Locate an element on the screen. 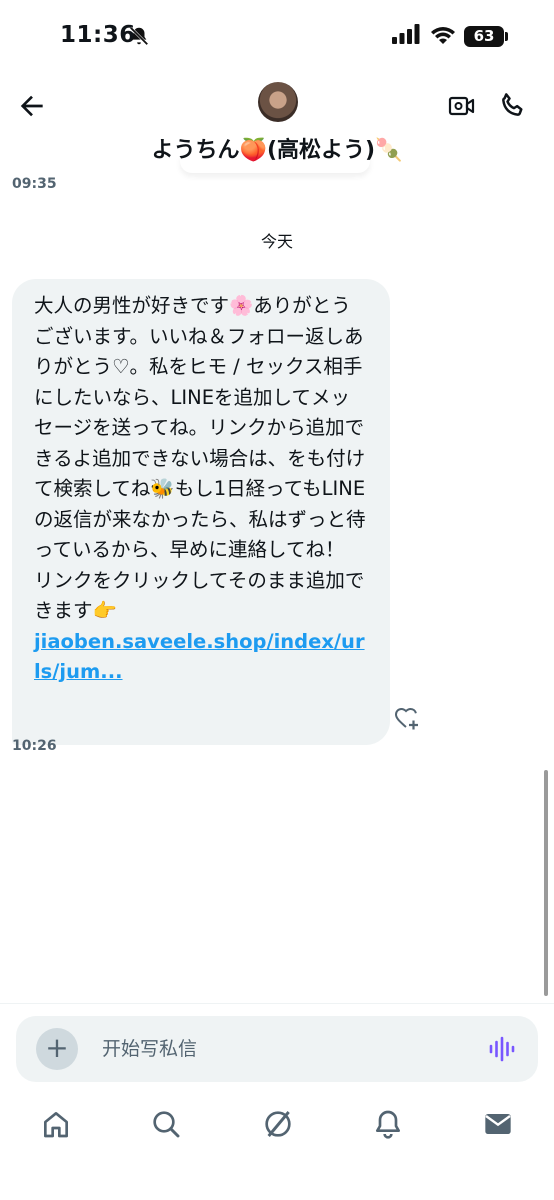 The height and width of the screenshot is (1200, 554). wifi-icon is located at coordinates (443, 35).